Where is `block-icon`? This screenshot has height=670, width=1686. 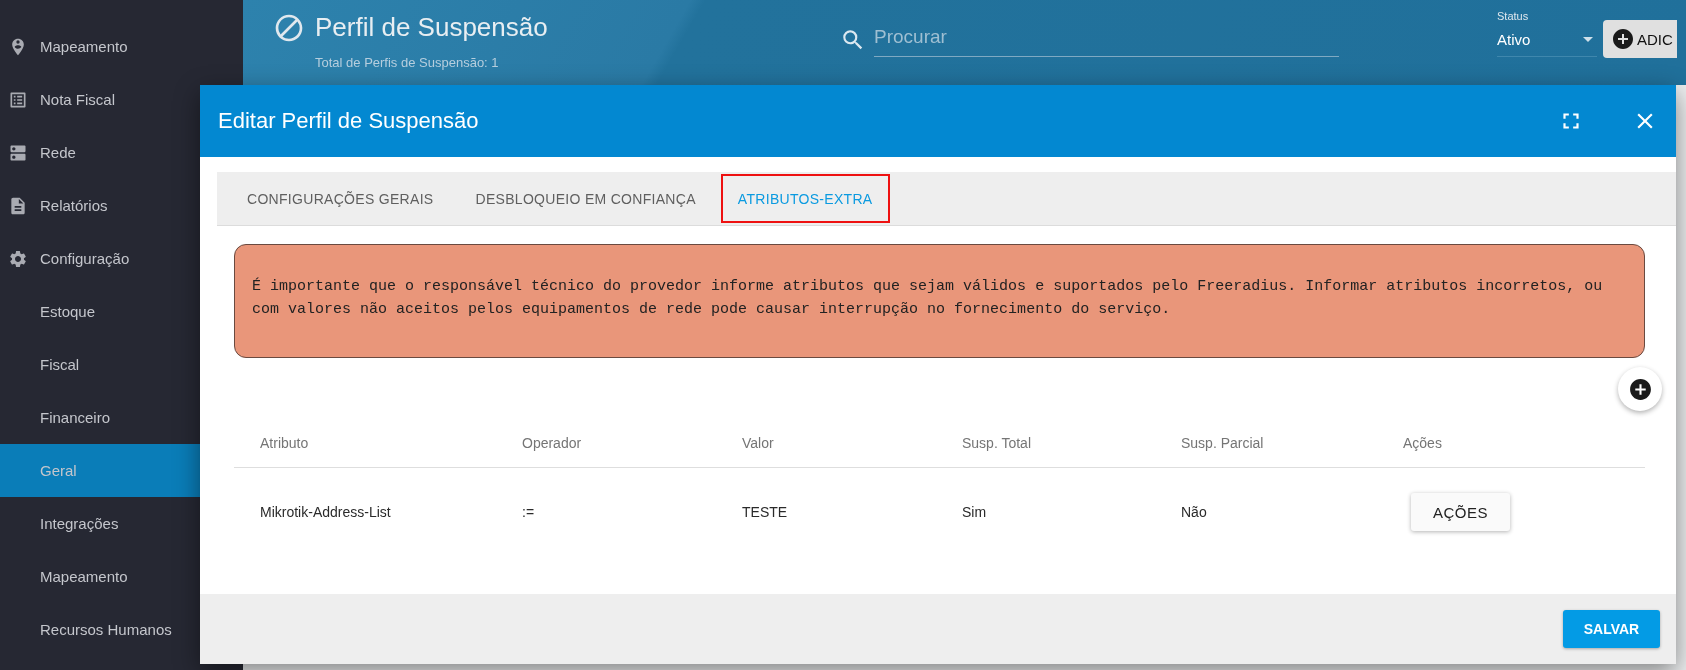 block-icon is located at coordinates (289, 28).